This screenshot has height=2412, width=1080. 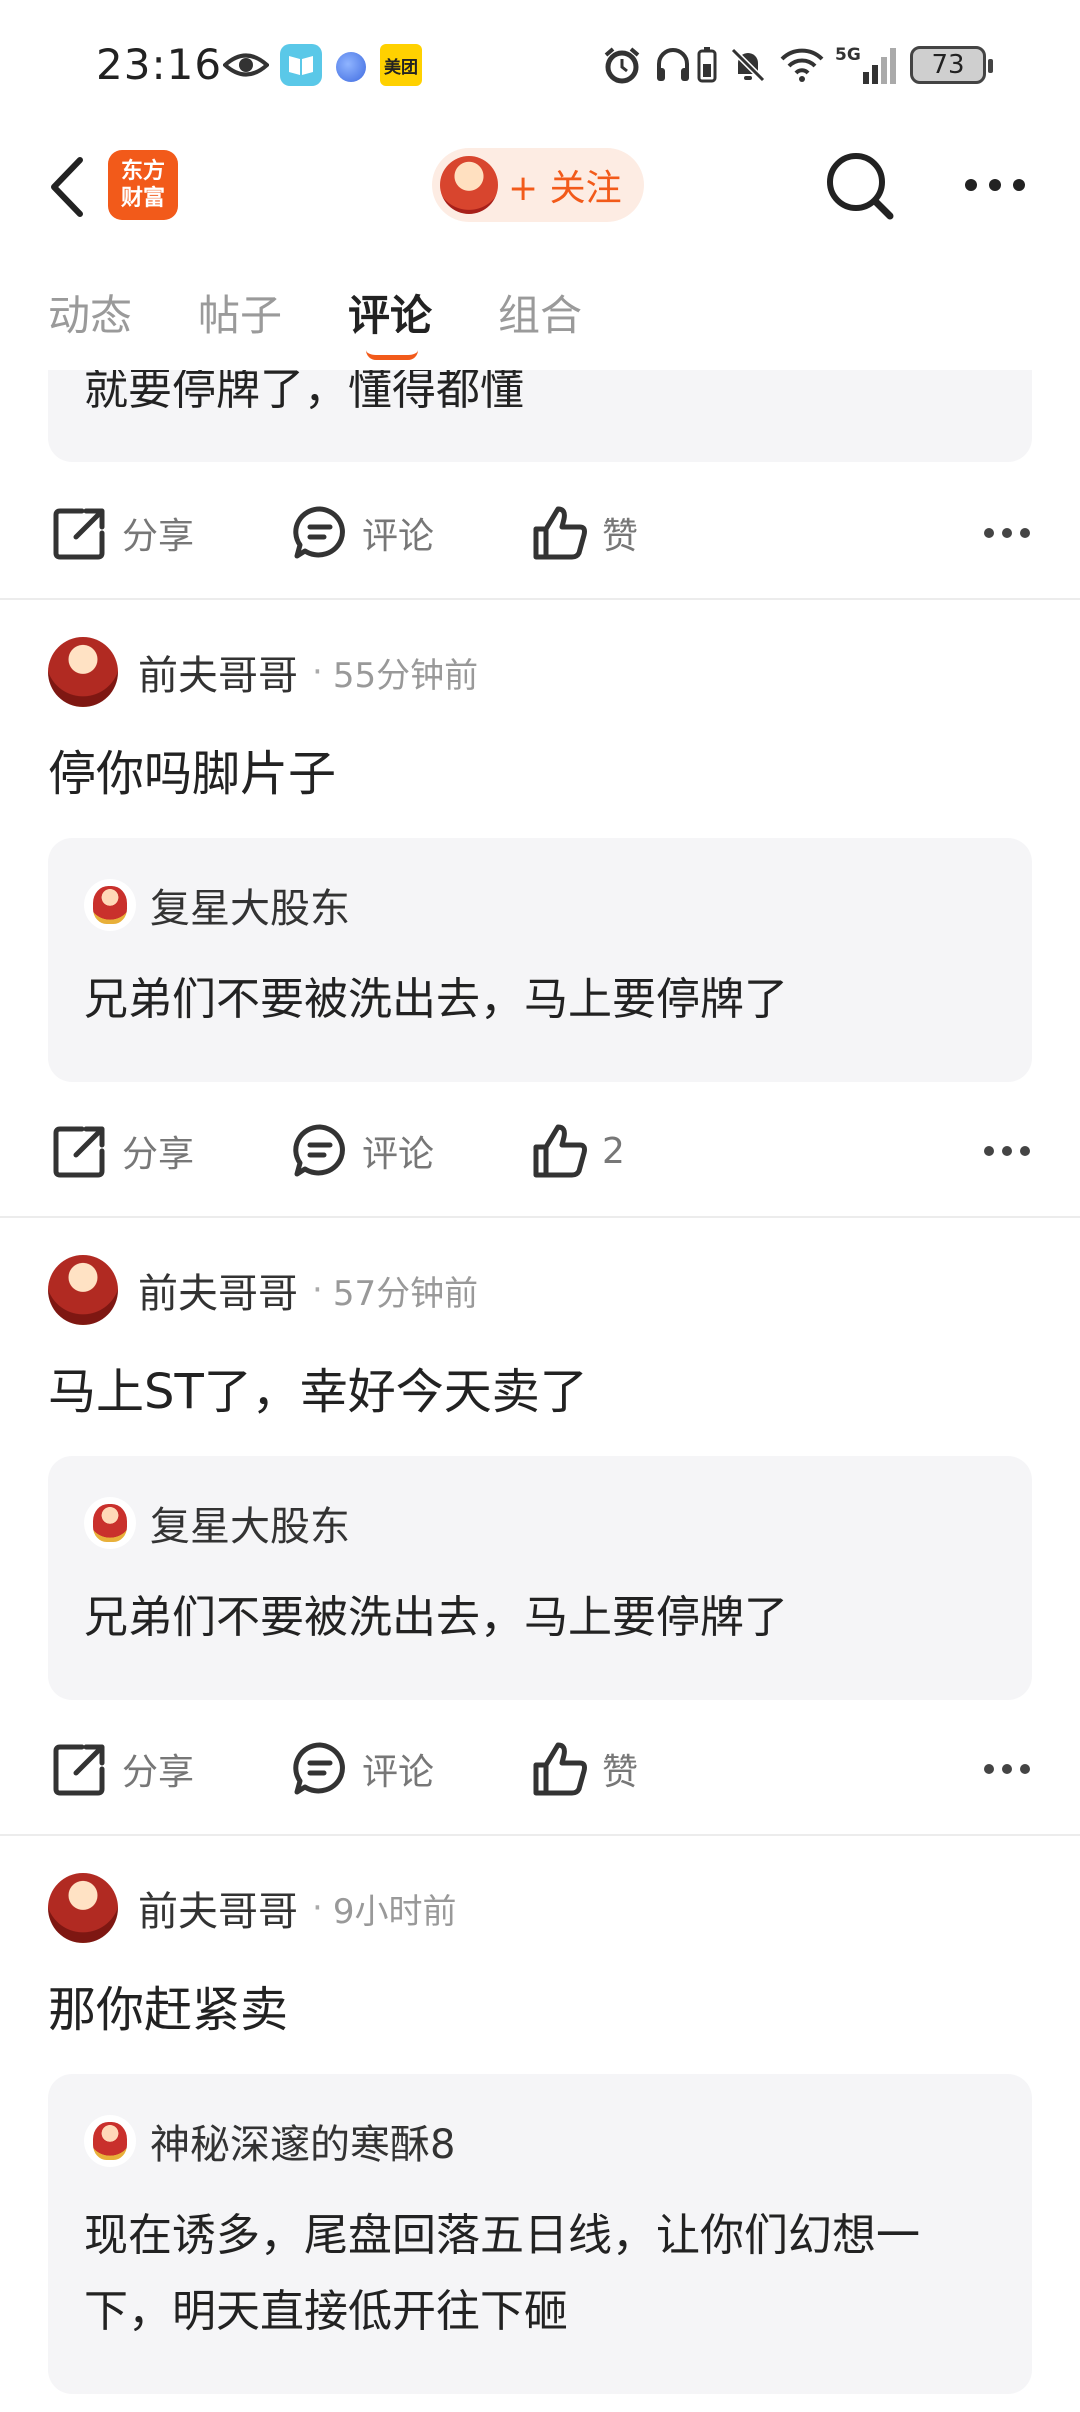 What do you see at coordinates (707, 65) in the screenshot?
I see `battery-saver-icon` at bounding box center [707, 65].